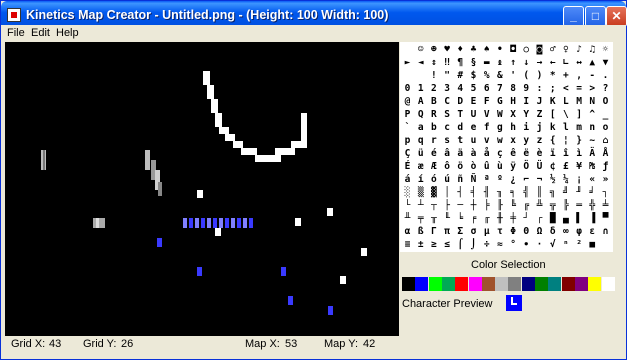  What do you see at coordinates (473, 140) in the screenshot?
I see `charset-glyph: u` at bounding box center [473, 140].